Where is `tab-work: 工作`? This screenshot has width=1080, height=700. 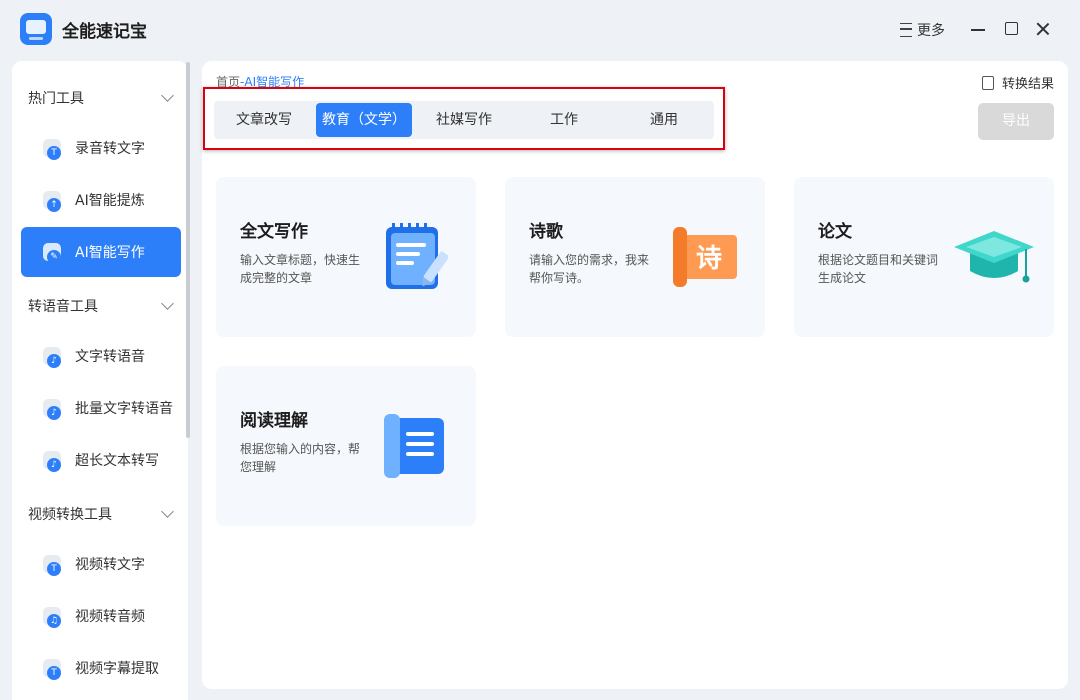
tab-work: 工作 is located at coordinates (564, 120).